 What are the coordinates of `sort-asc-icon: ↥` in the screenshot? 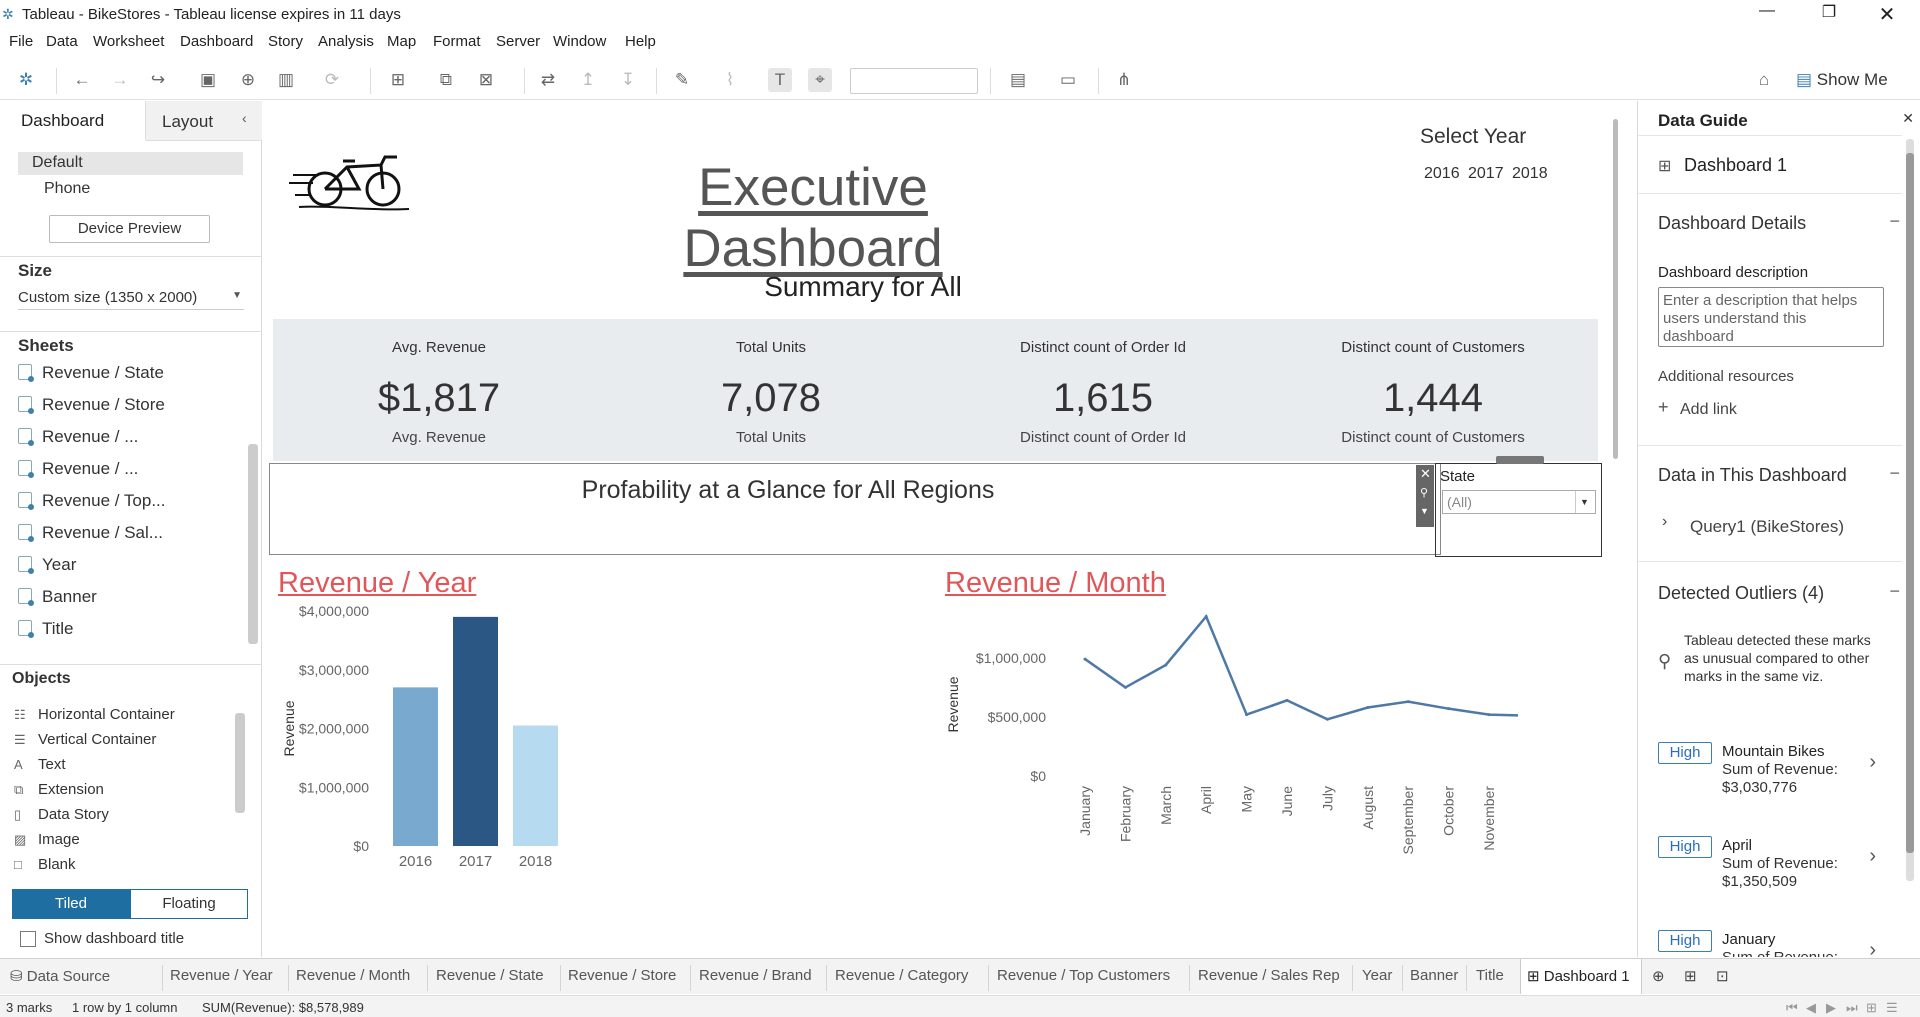 It's located at (588, 80).